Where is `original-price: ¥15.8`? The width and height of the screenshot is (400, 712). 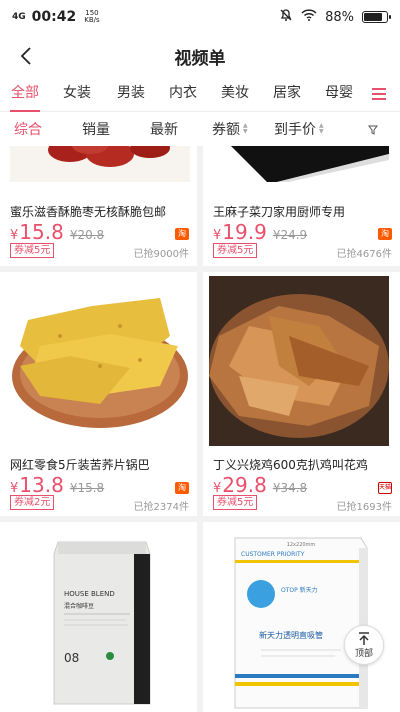
original-price: ¥15.8 is located at coordinates (87, 488).